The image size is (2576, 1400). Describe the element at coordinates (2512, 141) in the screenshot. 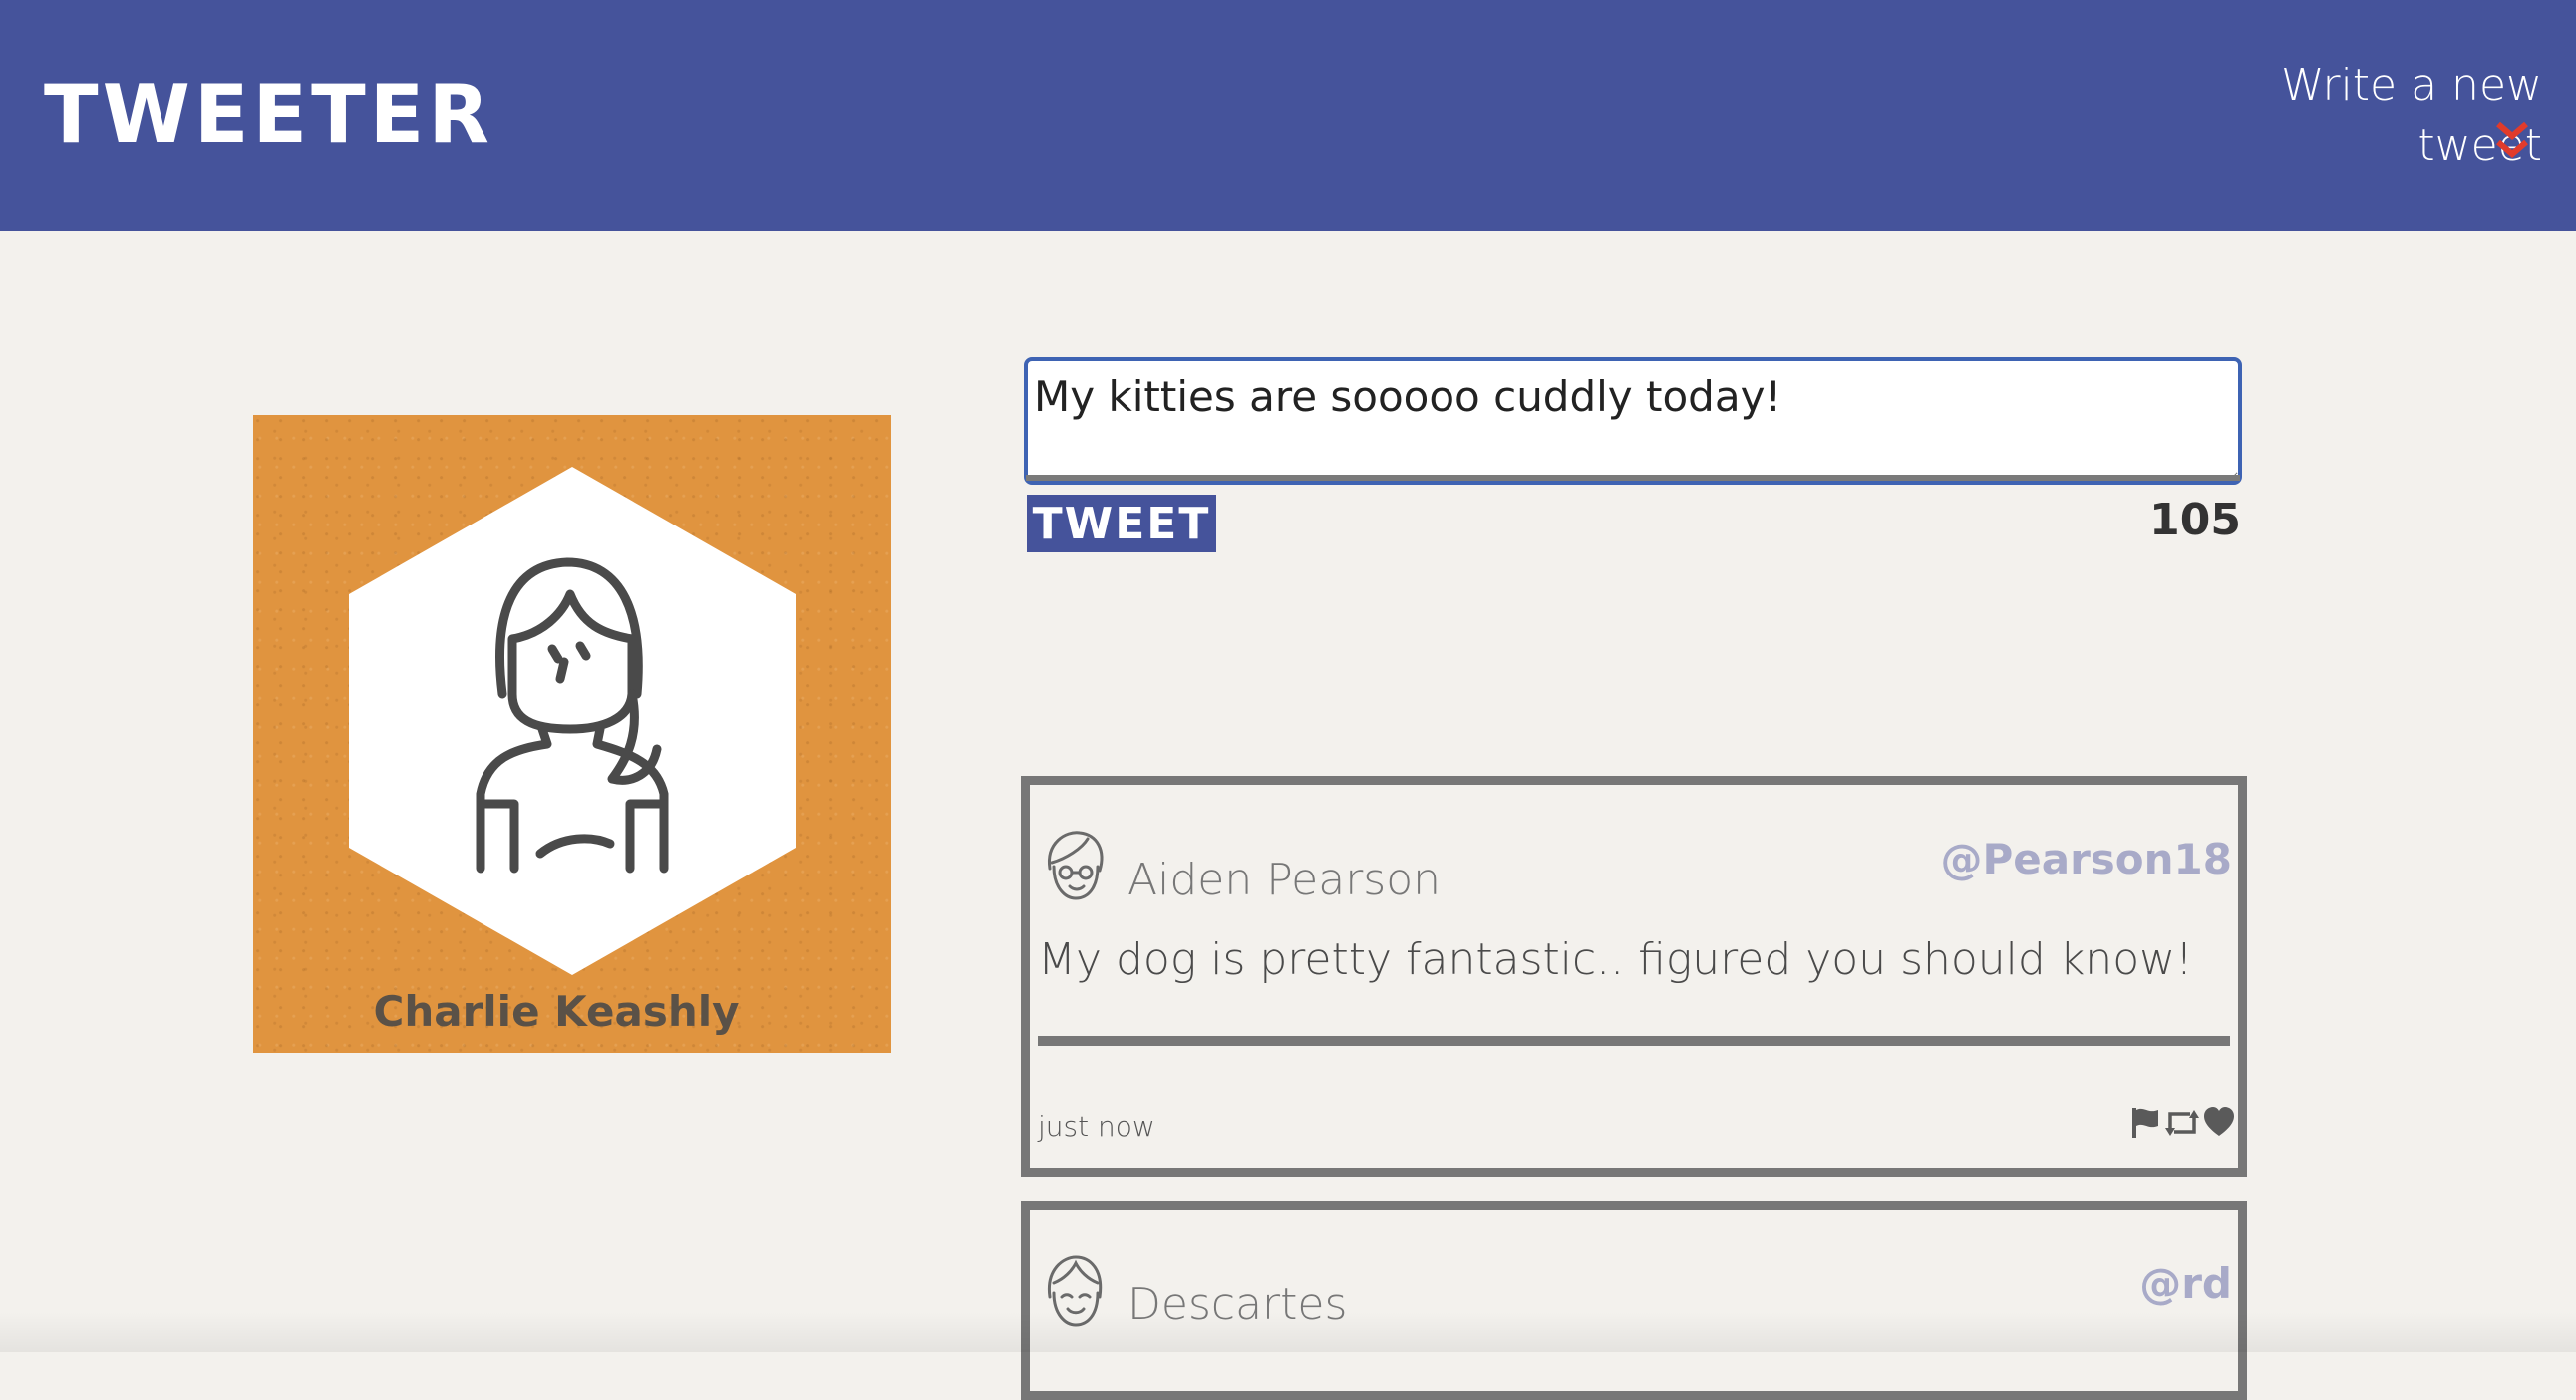

I see `double-chevron-down-icon` at that location.